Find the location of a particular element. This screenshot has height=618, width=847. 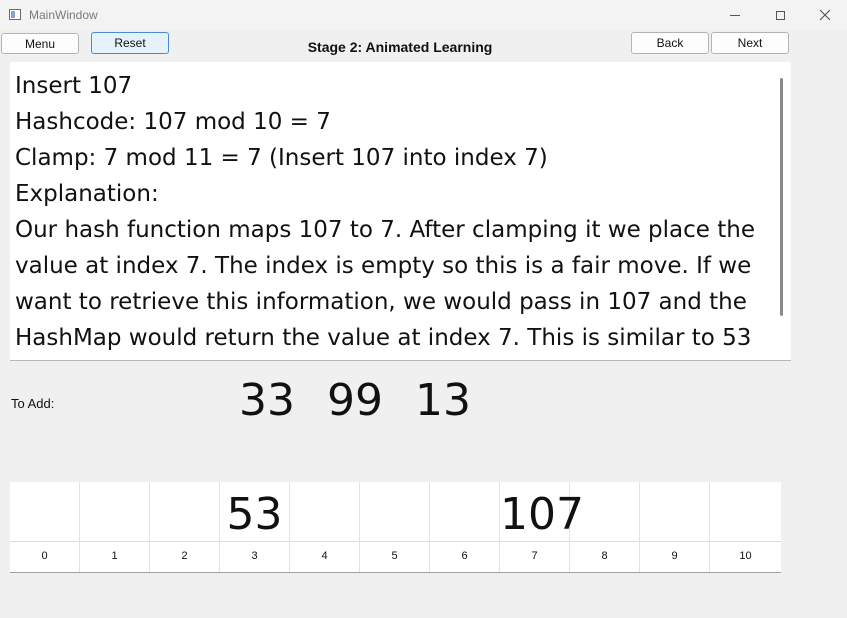

minimize-button is located at coordinates (735, 15).